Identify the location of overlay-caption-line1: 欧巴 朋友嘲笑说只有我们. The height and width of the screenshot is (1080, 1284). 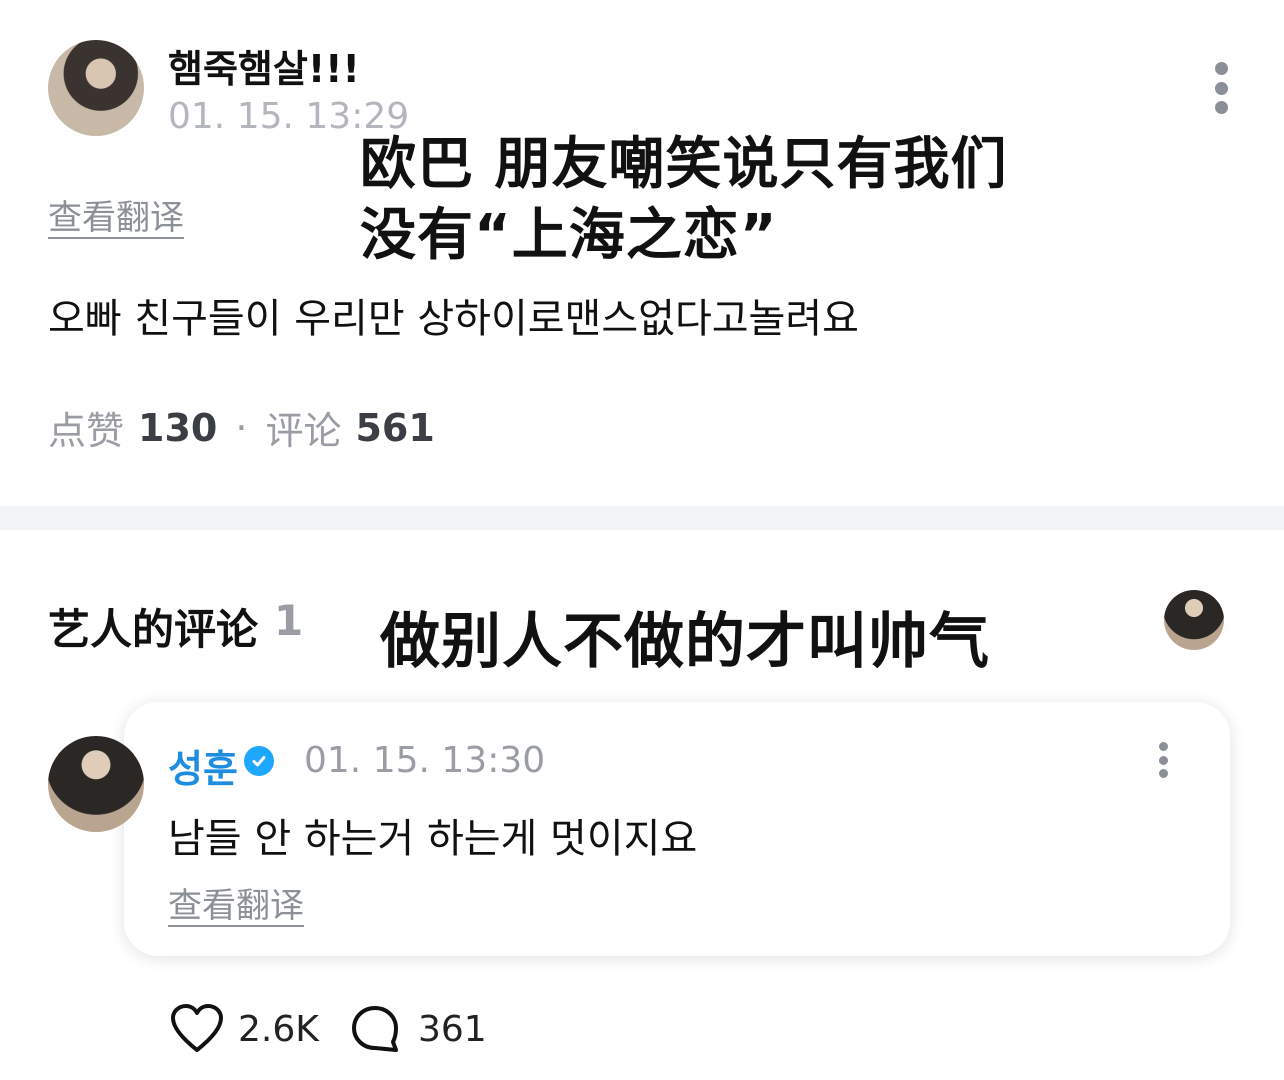
(684, 165).